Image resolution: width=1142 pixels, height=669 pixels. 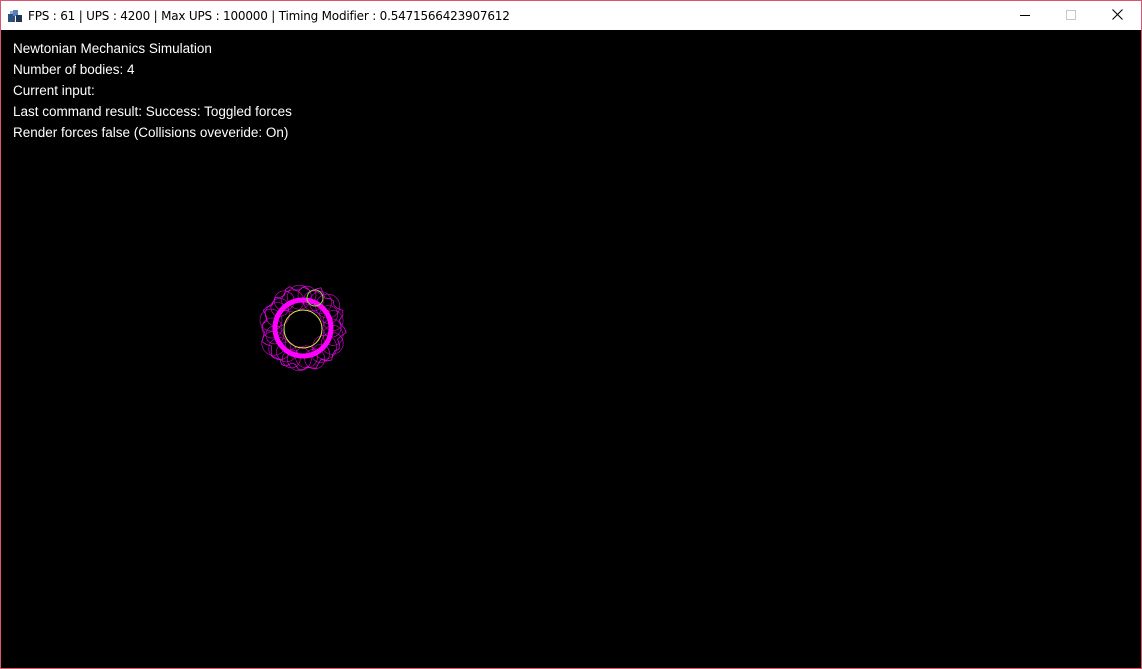 I want to click on minimize-button, so click(x=1025, y=15).